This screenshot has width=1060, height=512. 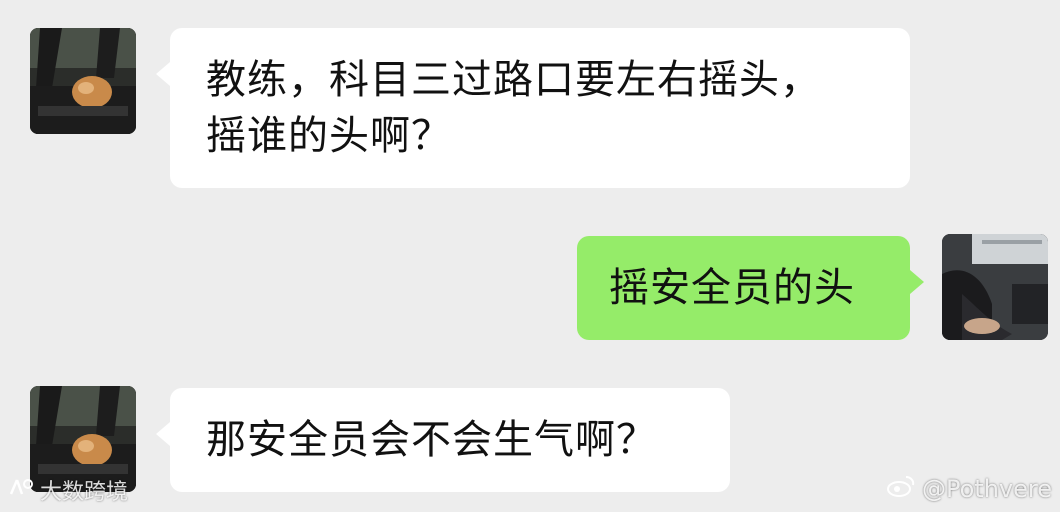 I want to click on message-text-line: 教练，科目三过路口要左右摇头，, so click(x=513, y=80).